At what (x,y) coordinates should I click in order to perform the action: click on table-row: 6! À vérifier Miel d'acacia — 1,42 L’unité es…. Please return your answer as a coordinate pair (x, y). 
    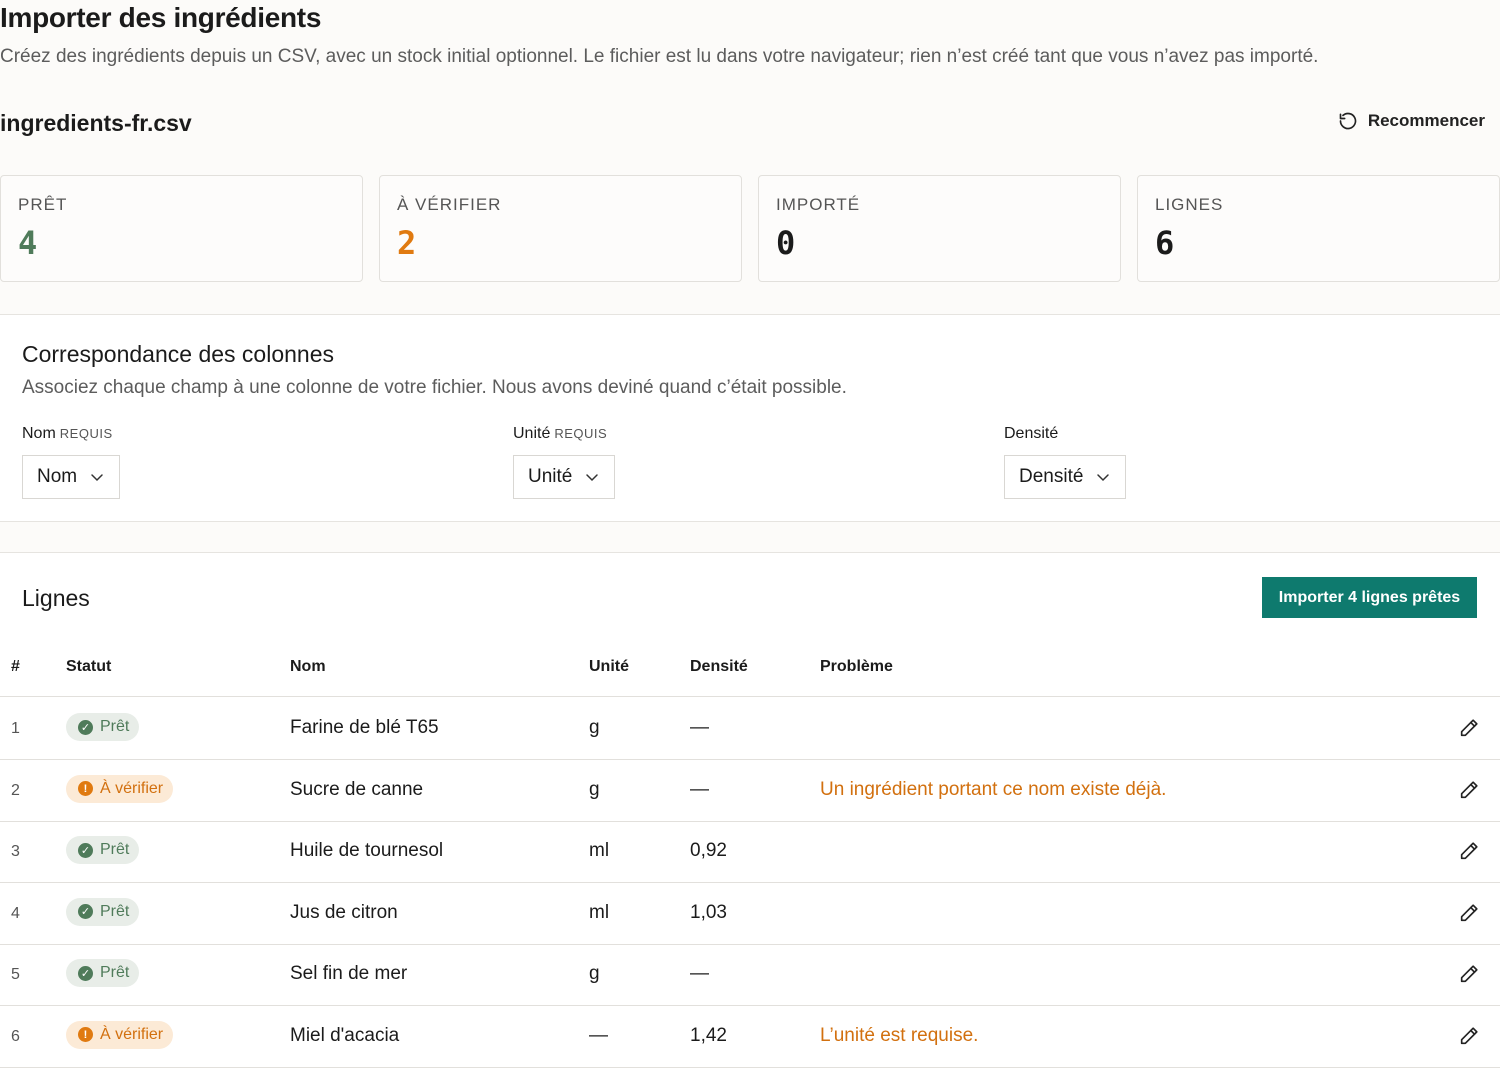
    Looking at the image, I should click on (750, 1037).